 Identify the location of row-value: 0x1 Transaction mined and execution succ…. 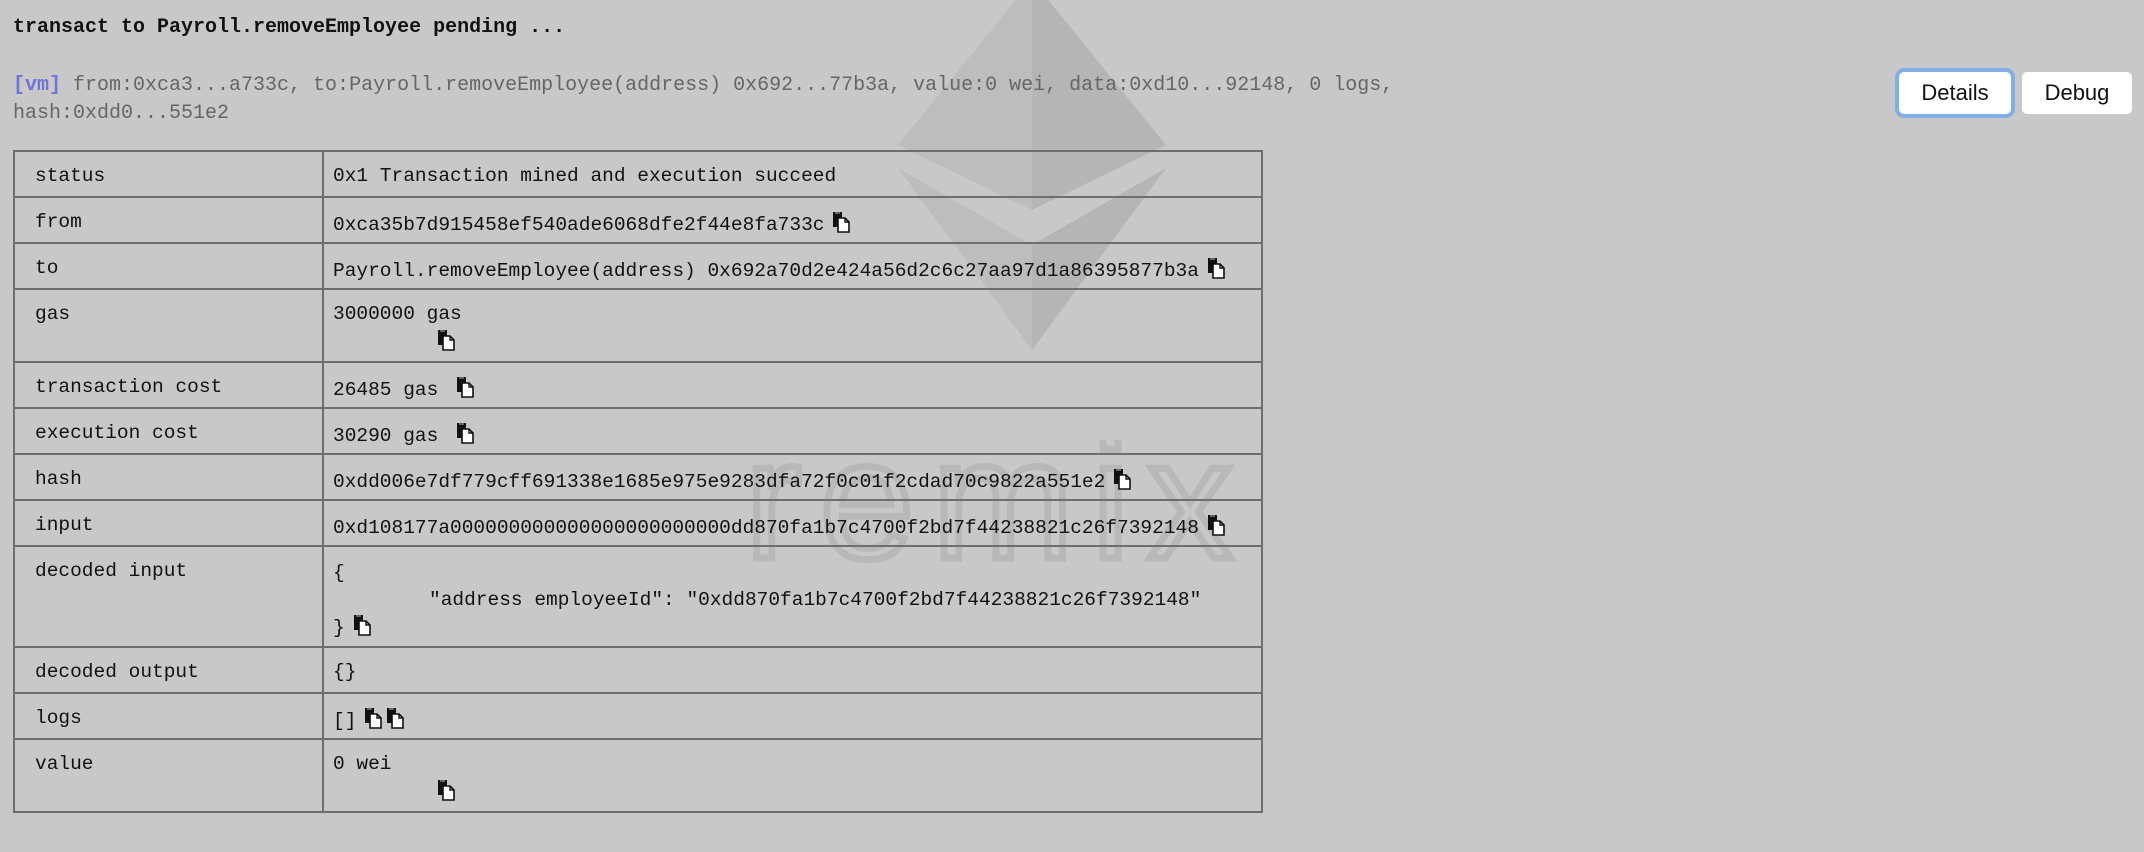
(792, 174).